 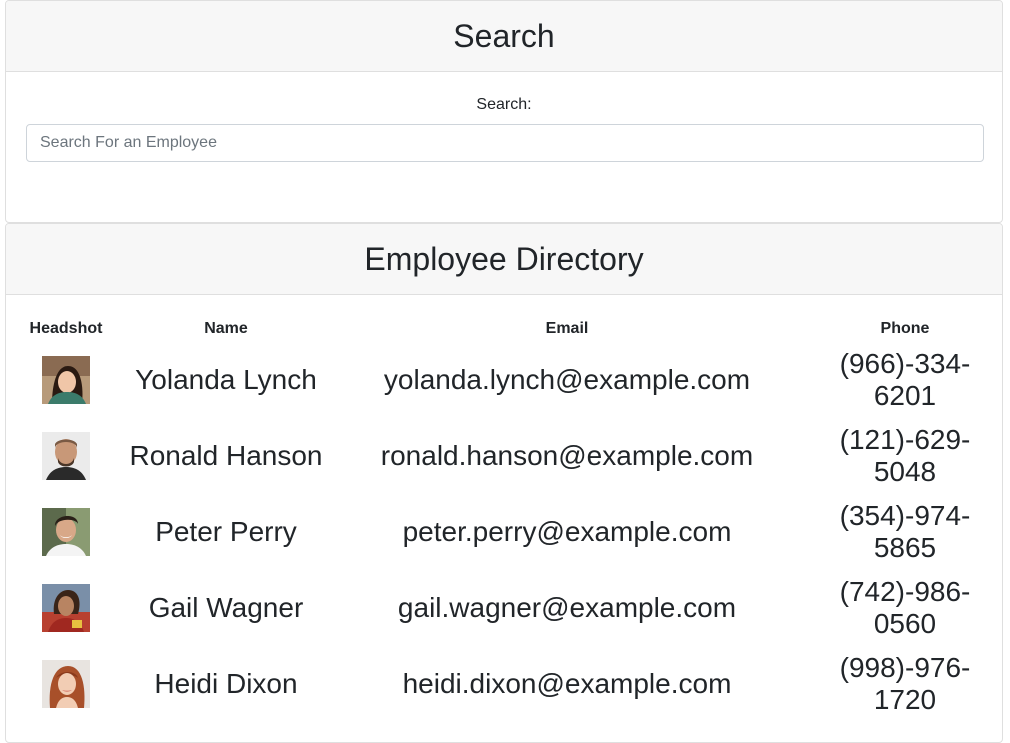 I want to click on phone-line-2: 6201, so click(x=905, y=395).